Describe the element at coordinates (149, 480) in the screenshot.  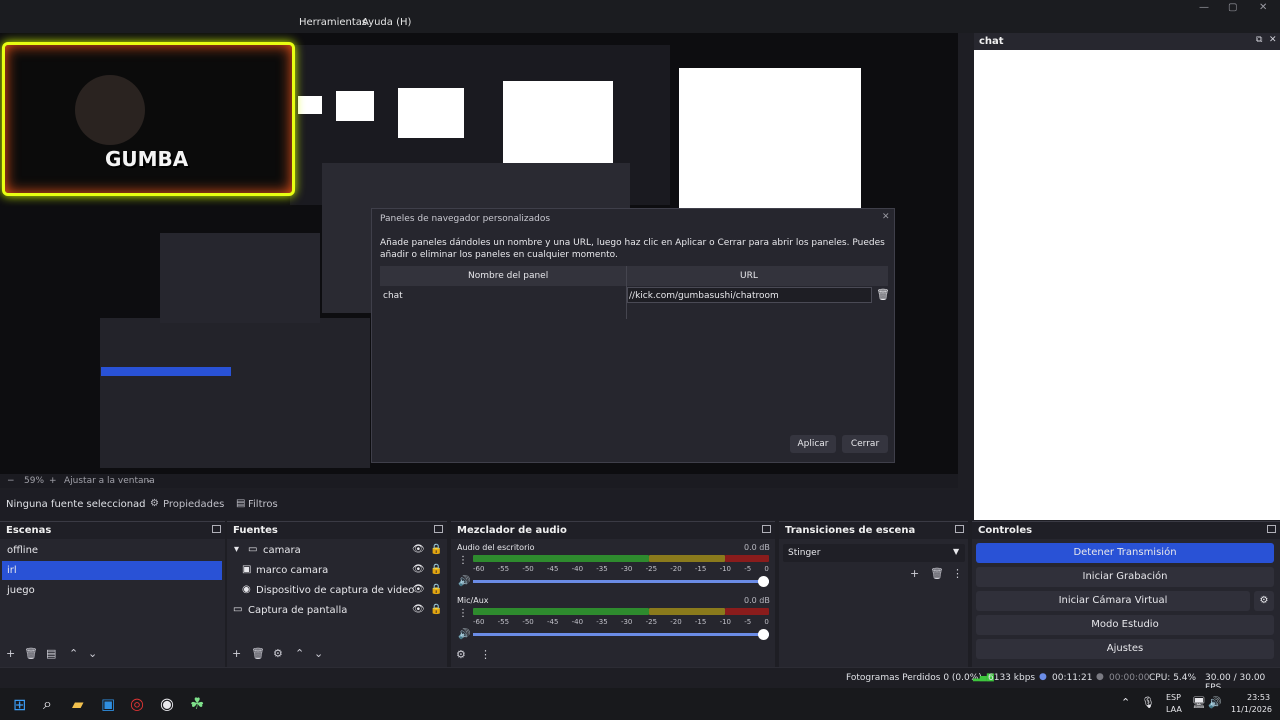
I see `chevron-down-icon: ⌄` at that location.